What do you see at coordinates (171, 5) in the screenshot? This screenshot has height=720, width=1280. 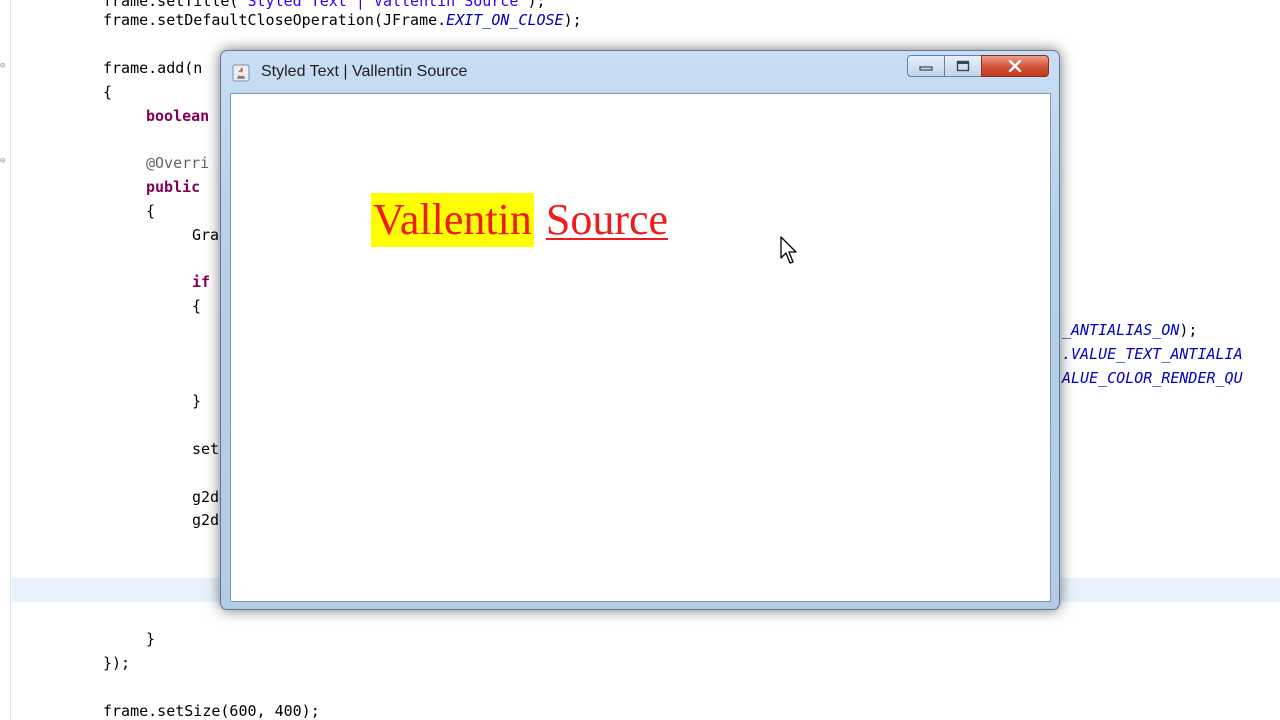 I see `code-token: frame.setTitle(` at bounding box center [171, 5].